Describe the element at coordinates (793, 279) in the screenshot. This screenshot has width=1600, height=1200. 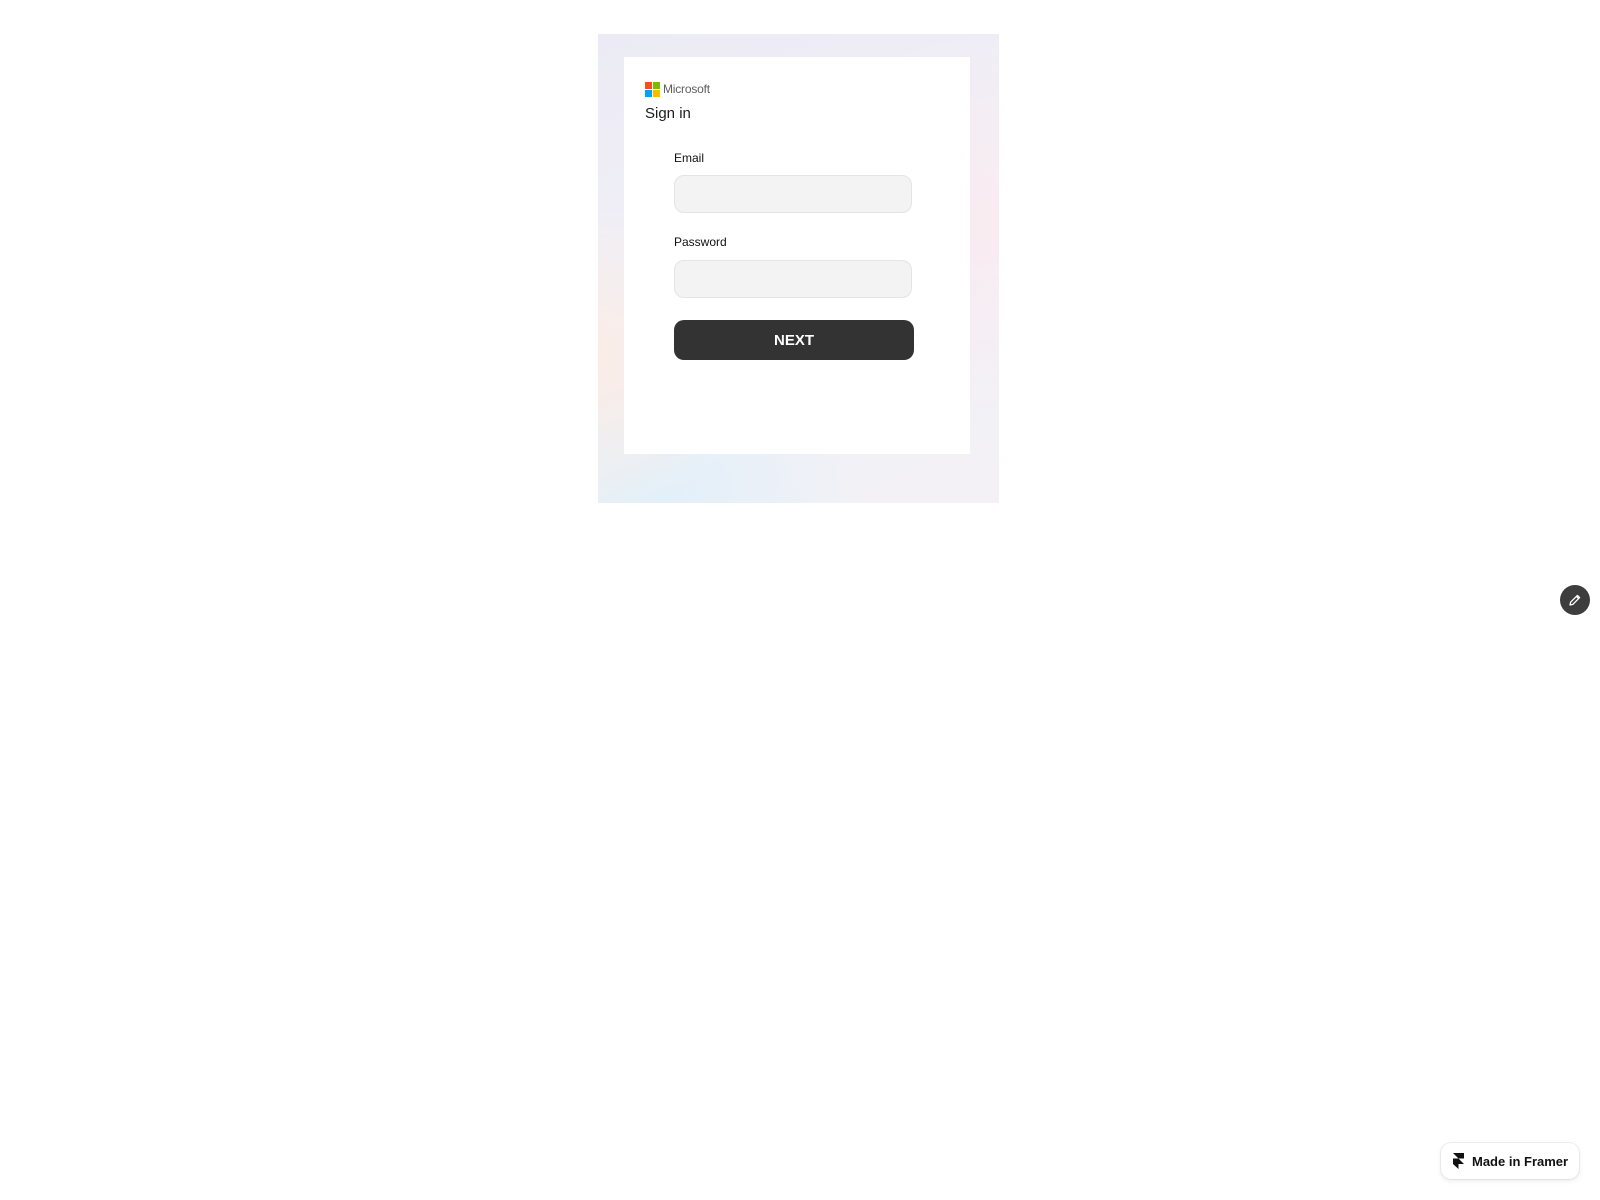
I see `password-field` at that location.